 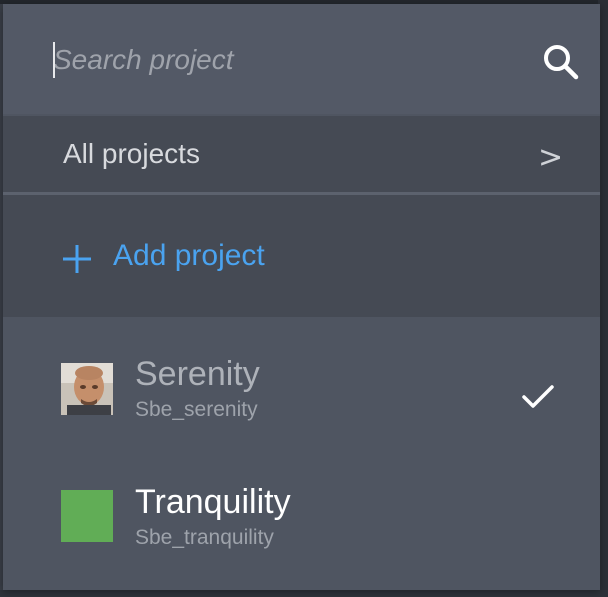 What do you see at coordinates (87, 516) in the screenshot?
I see `green-square-avatar` at bounding box center [87, 516].